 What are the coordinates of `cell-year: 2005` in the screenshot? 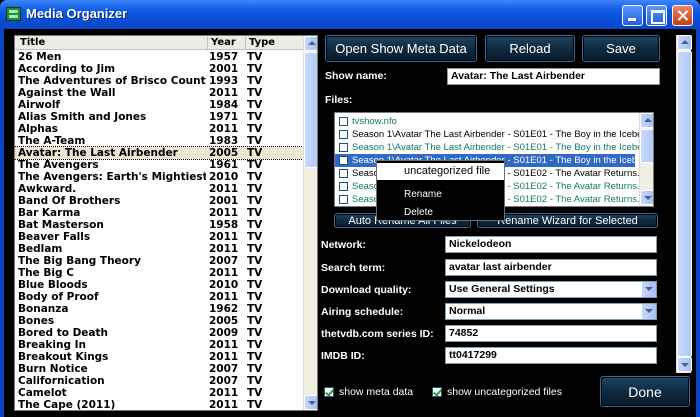 It's located at (224, 153).